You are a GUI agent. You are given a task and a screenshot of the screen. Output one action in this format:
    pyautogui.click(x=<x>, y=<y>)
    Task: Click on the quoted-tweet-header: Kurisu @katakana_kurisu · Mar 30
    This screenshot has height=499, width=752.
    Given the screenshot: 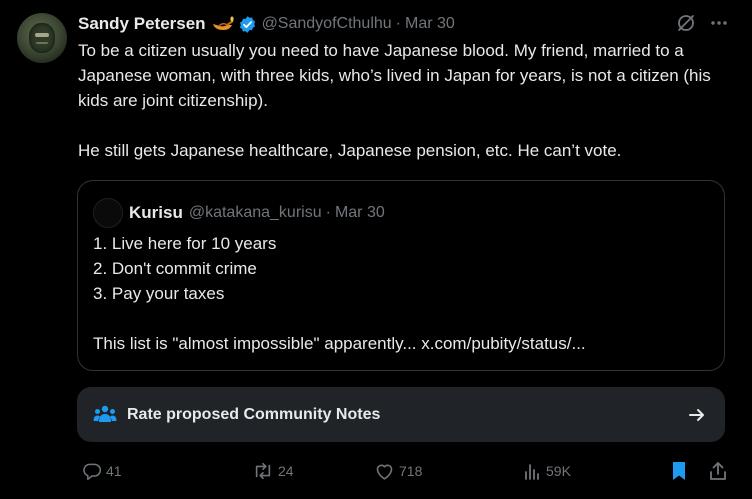 What is the action you would take?
    pyautogui.click(x=239, y=213)
    